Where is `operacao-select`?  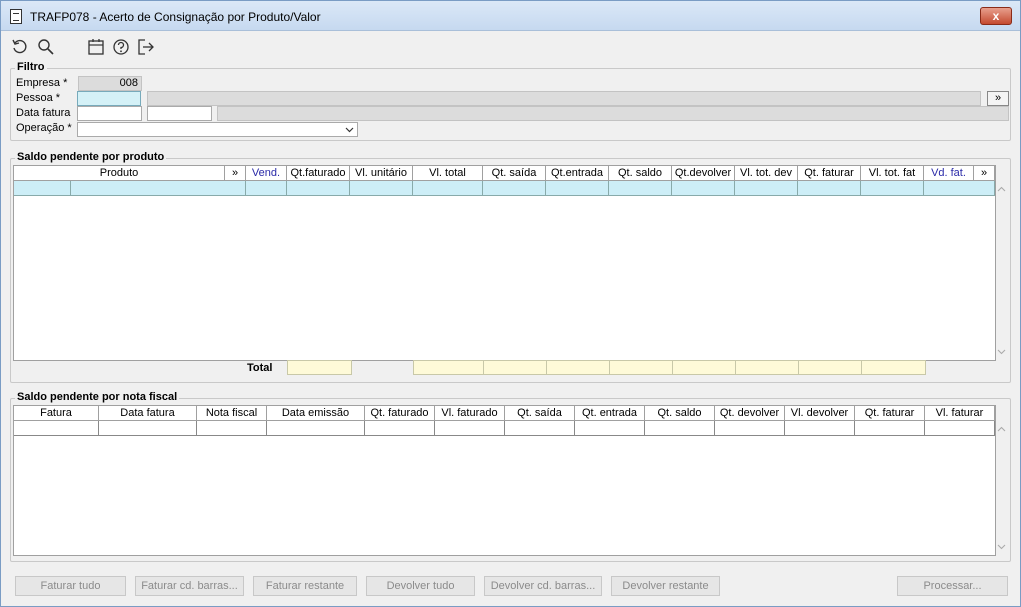 operacao-select is located at coordinates (217, 129).